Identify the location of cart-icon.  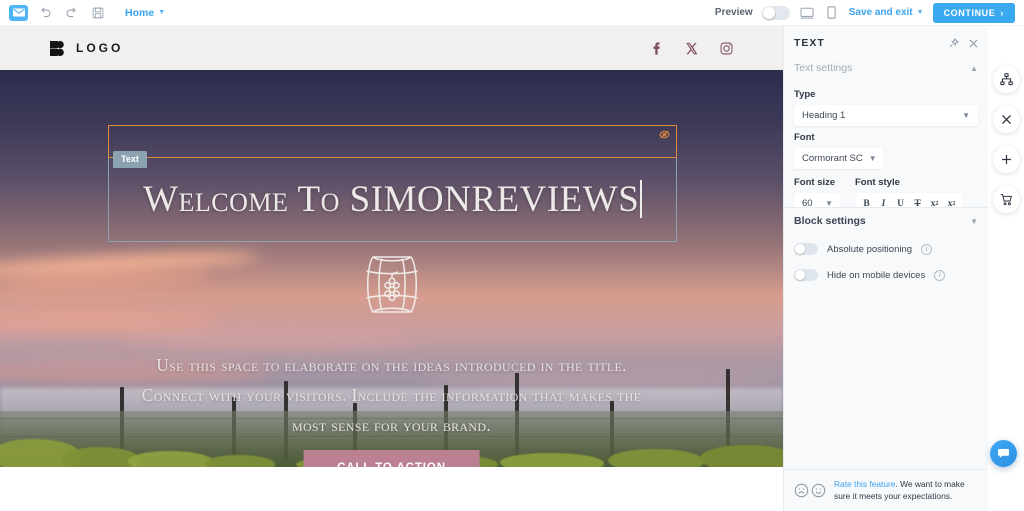
(1006, 199).